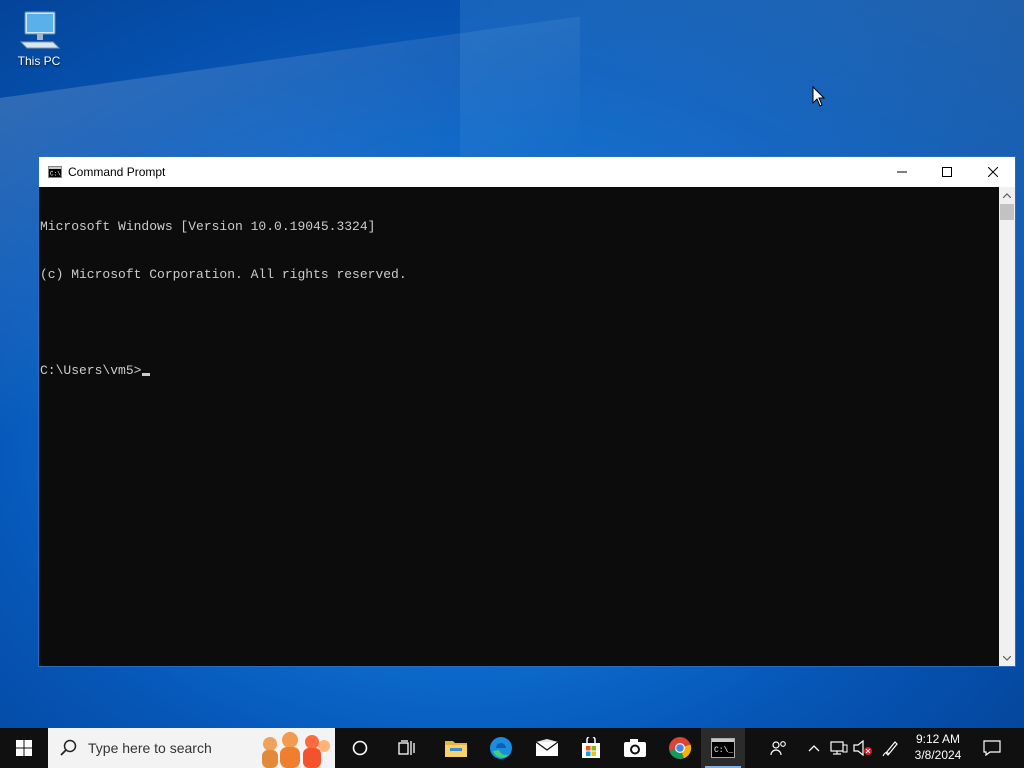 This screenshot has width=1024, height=768. I want to click on start-button, so click(24, 748).